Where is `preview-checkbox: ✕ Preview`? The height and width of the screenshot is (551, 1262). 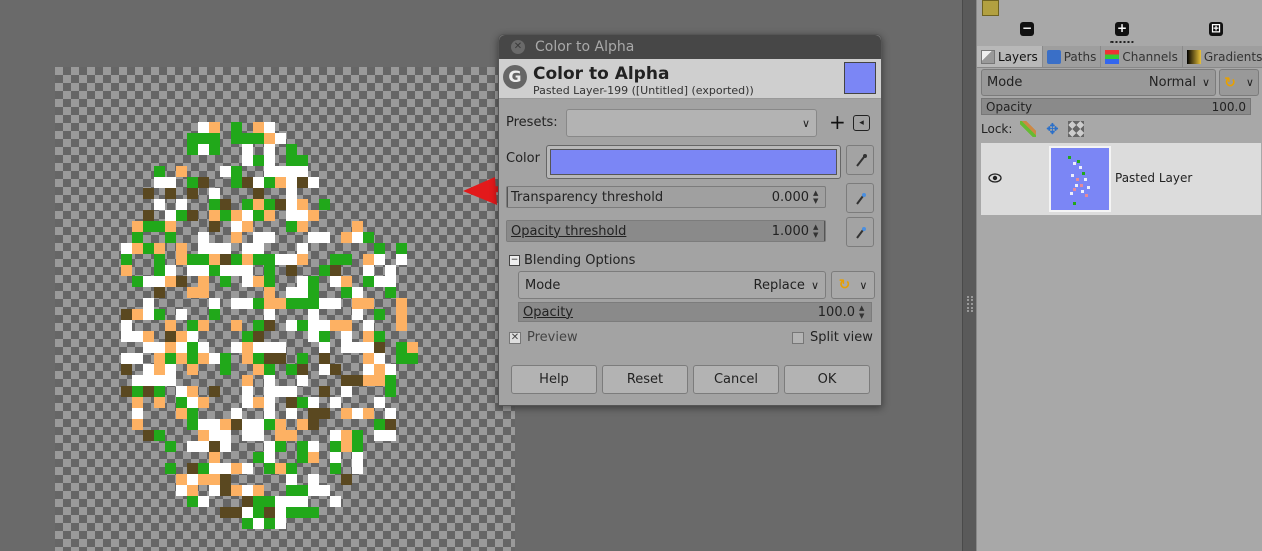
preview-checkbox: ✕ Preview is located at coordinates (543, 337).